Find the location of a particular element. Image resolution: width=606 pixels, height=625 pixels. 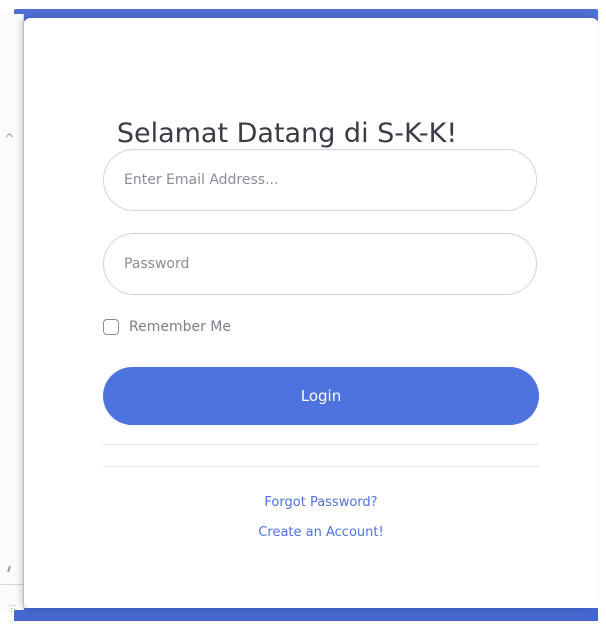

remember-me-label: Remember Me is located at coordinates (180, 327).